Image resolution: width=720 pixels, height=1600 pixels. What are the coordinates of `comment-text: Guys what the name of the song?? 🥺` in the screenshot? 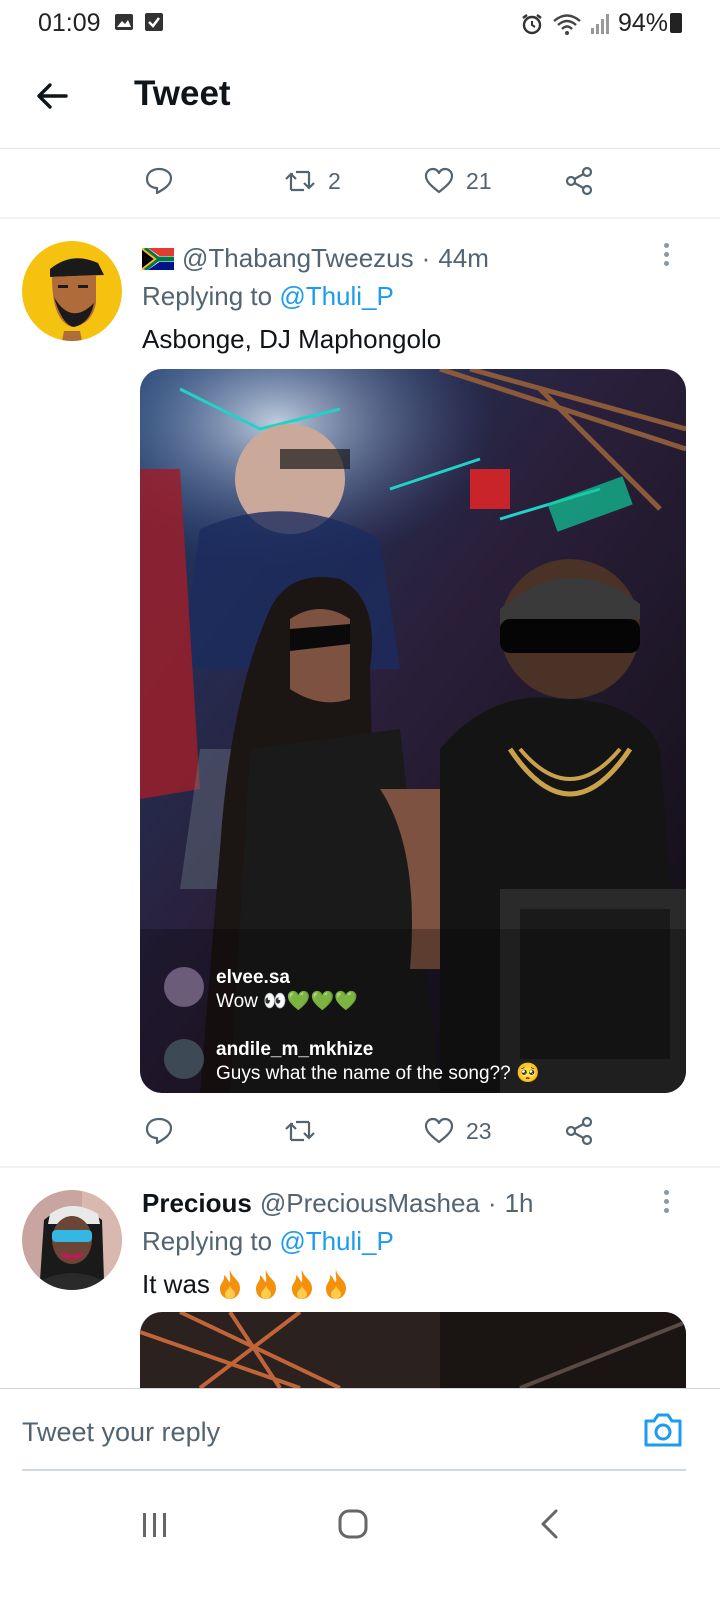 It's located at (378, 1073).